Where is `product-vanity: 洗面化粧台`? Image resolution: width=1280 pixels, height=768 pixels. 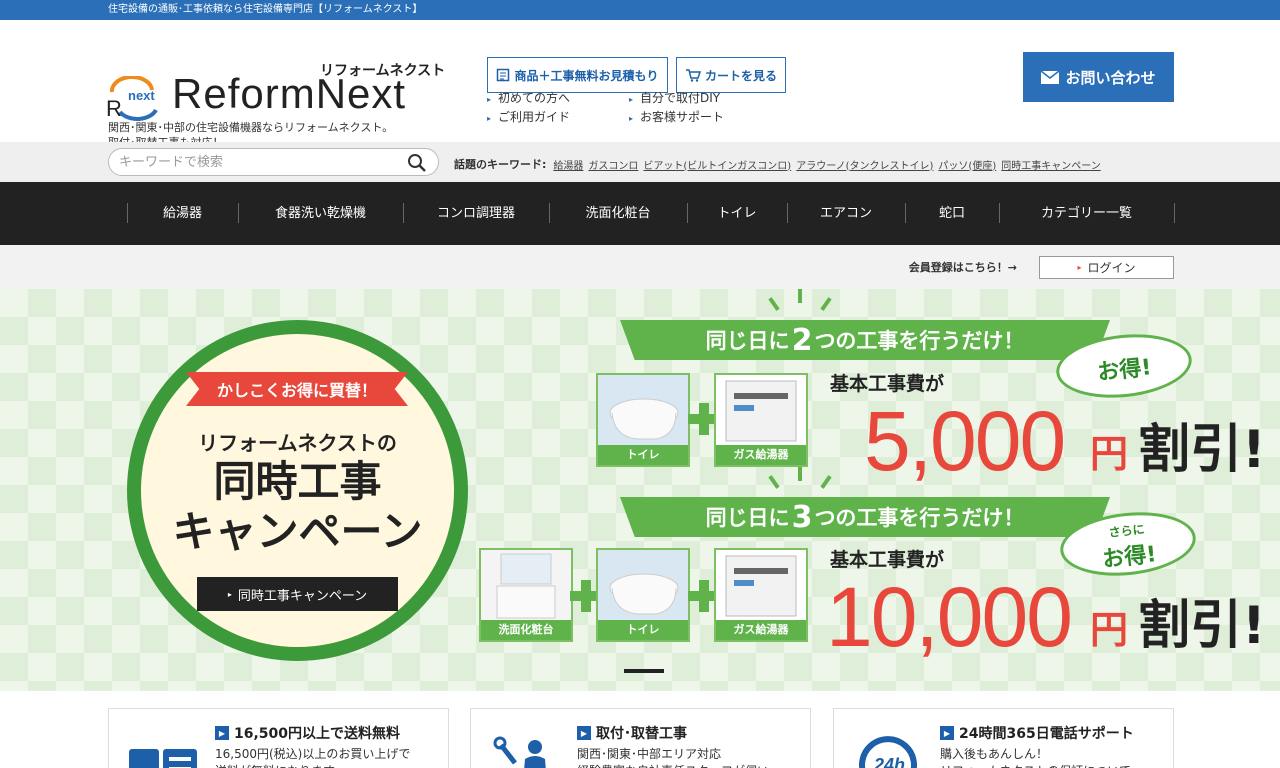
product-vanity: 洗面化粧台 is located at coordinates (526, 595).